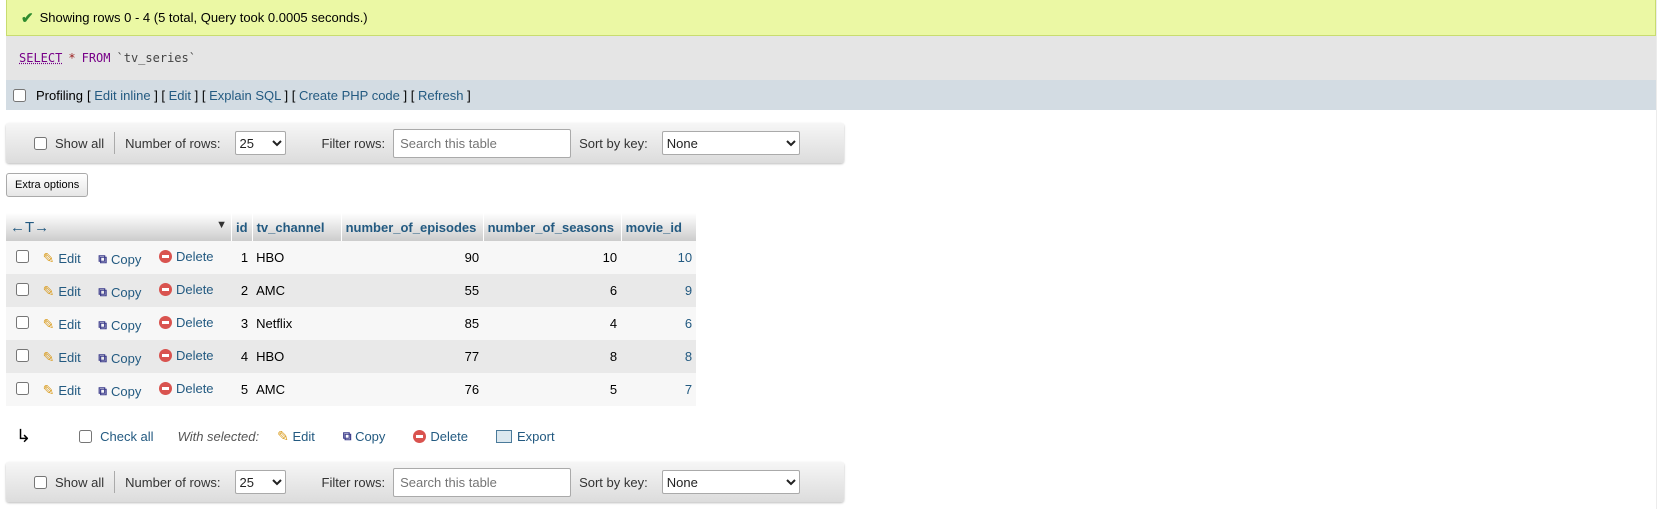 This screenshot has width=1679, height=509. Describe the element at coordinates (297, 323) in the screenshot. I see `cell-tv-channel: Netflix` at that location.